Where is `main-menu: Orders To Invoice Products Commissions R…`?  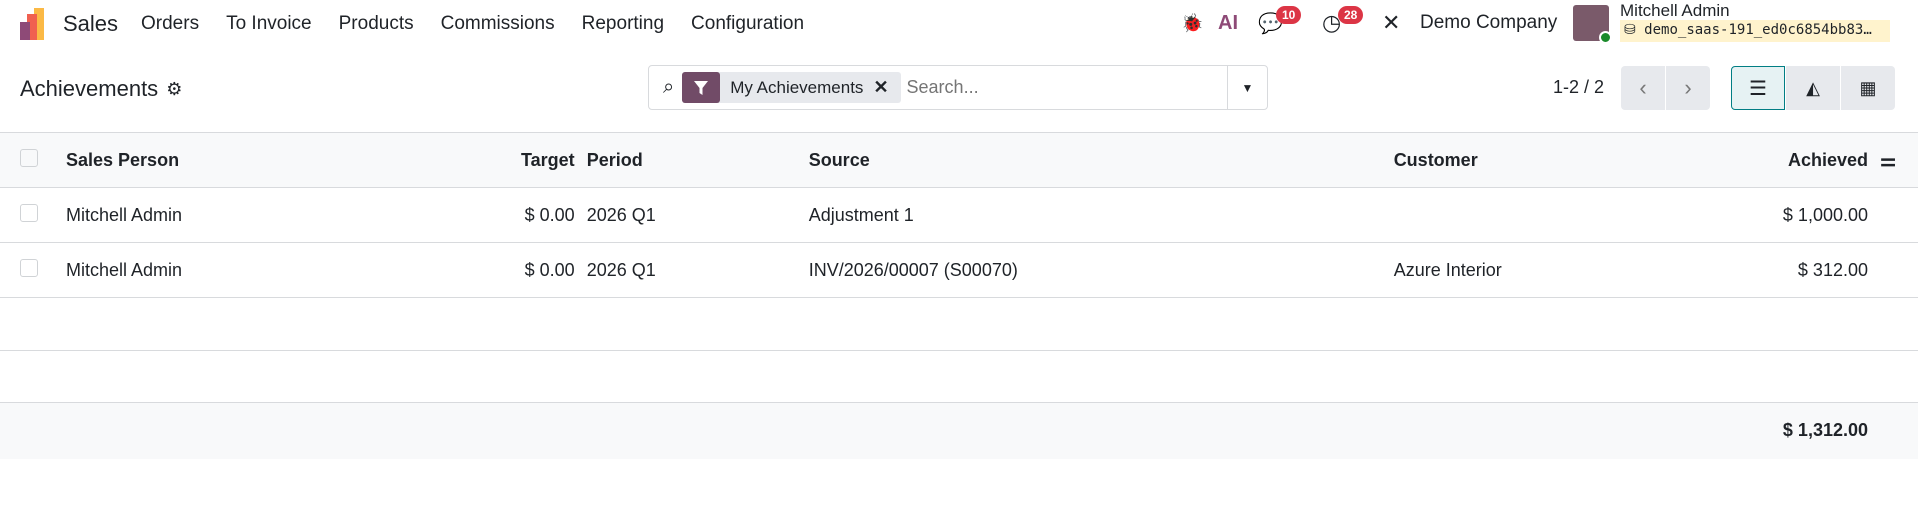 main-menu: Orders To Invoice Products Commissions R… is located at coordinates (472, 24).